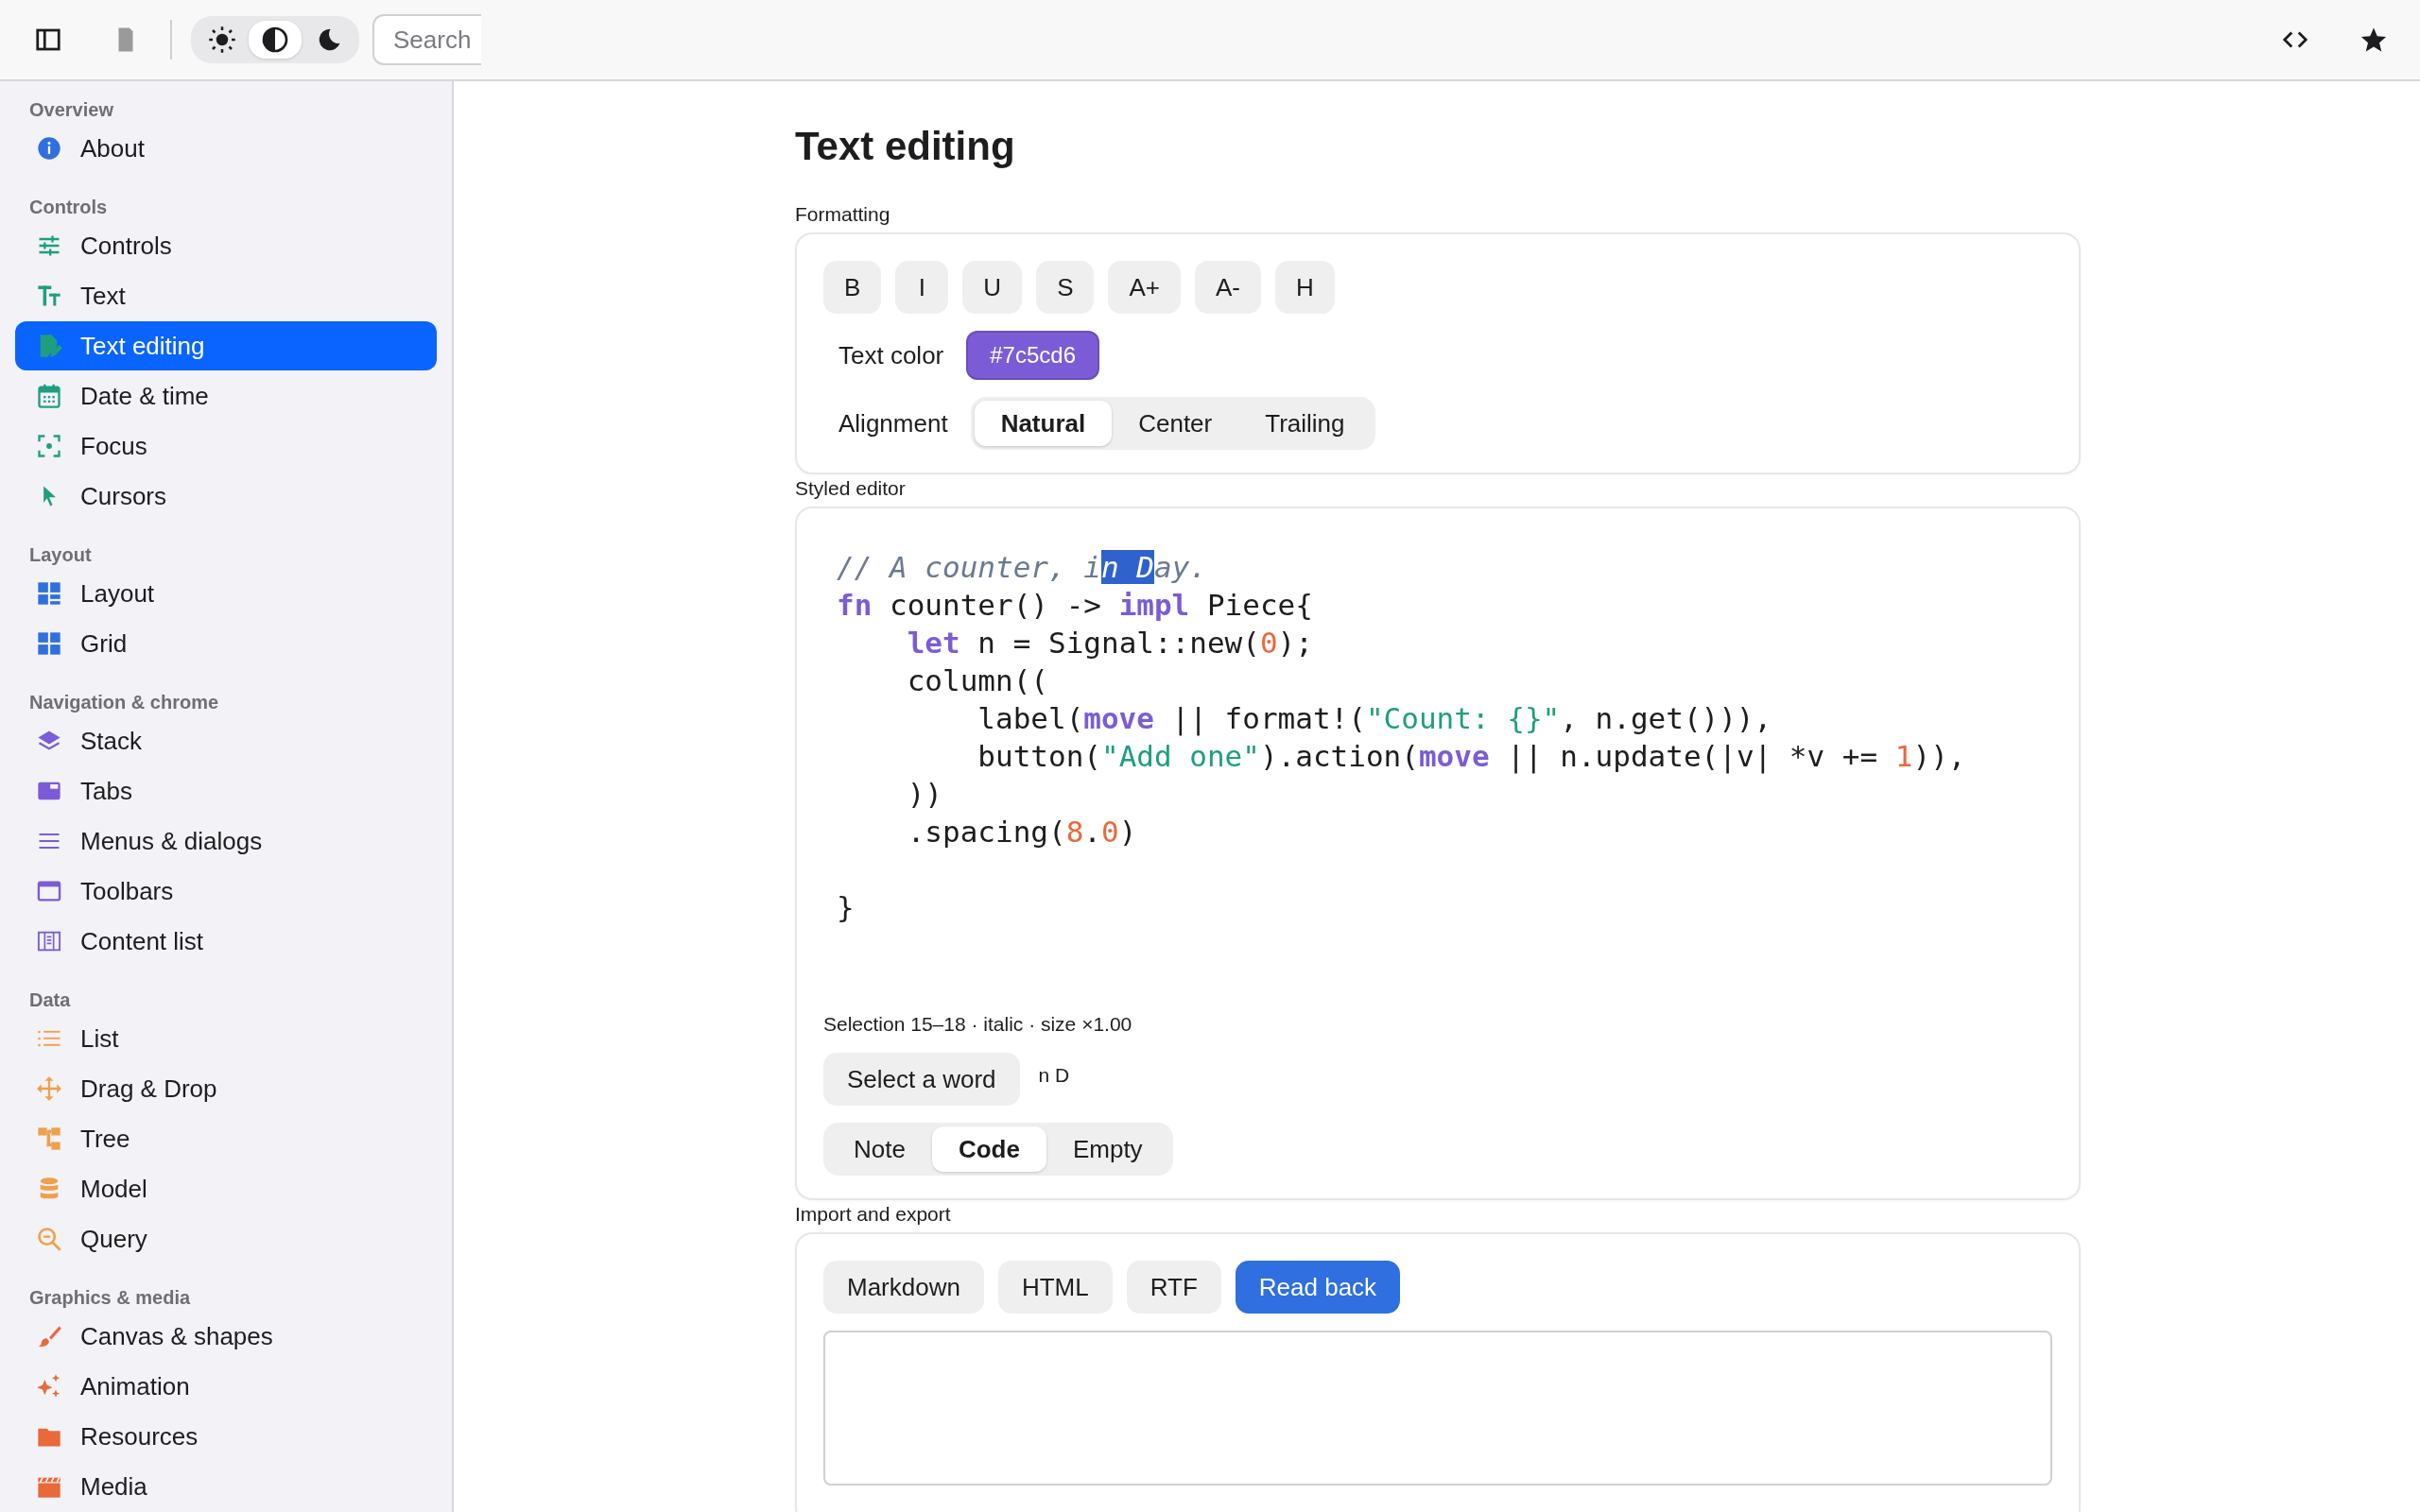 This screenshot has width=2420, height=1512. What do you see at coordinates (906, 146) in the screenshot?
I see `page-title: Text editing` at bounding box center [906, 146].